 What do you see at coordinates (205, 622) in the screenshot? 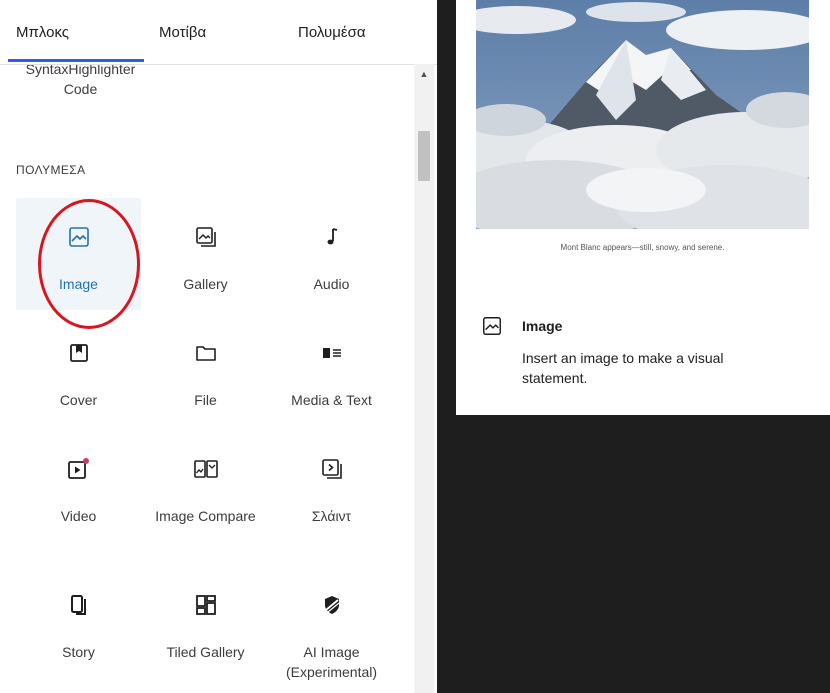
I see `block-item-tiled-gallery: Tiled Gallery` at bounding box center [205, 622].